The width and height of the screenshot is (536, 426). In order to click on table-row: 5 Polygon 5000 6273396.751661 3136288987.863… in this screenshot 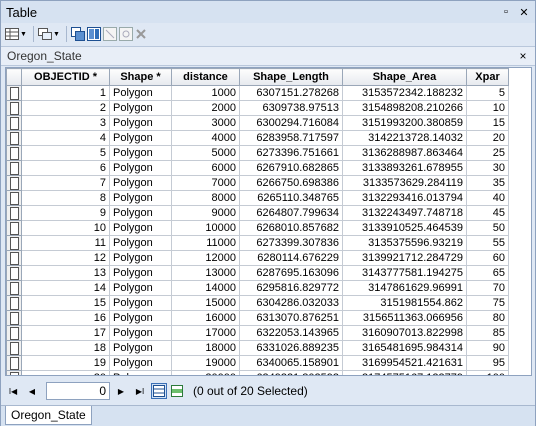, I will do `click(257, 153)`.